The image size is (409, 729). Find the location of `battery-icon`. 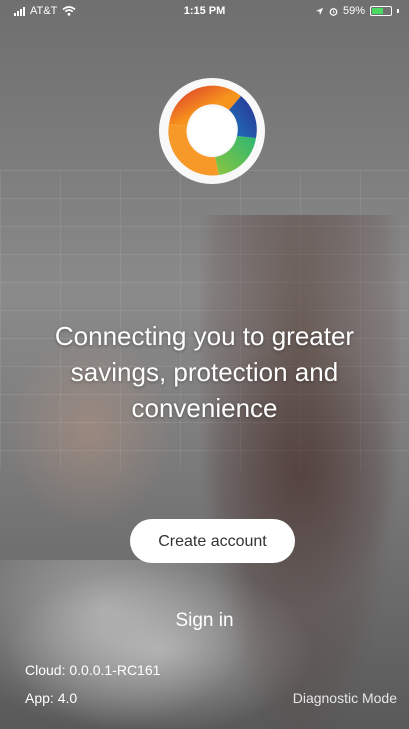

battery-icon is located at coordinates (381, 11).